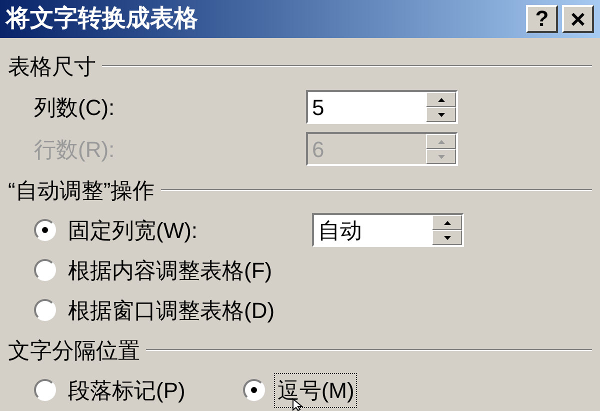 Image resolution: width=600 pixels, height=411 pixels. I want to click on section-heading: “自动调整”操作, so click(81, 190).